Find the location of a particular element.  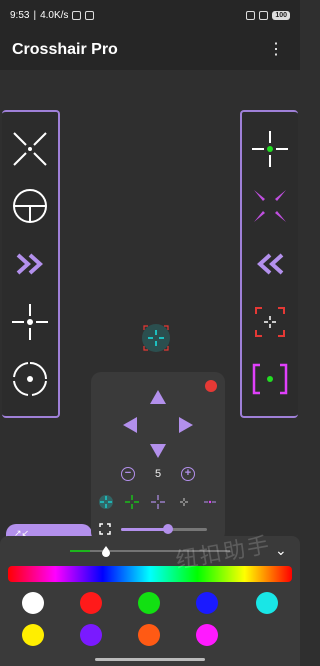

x-cross-icon is located at coordinates (30, 149).